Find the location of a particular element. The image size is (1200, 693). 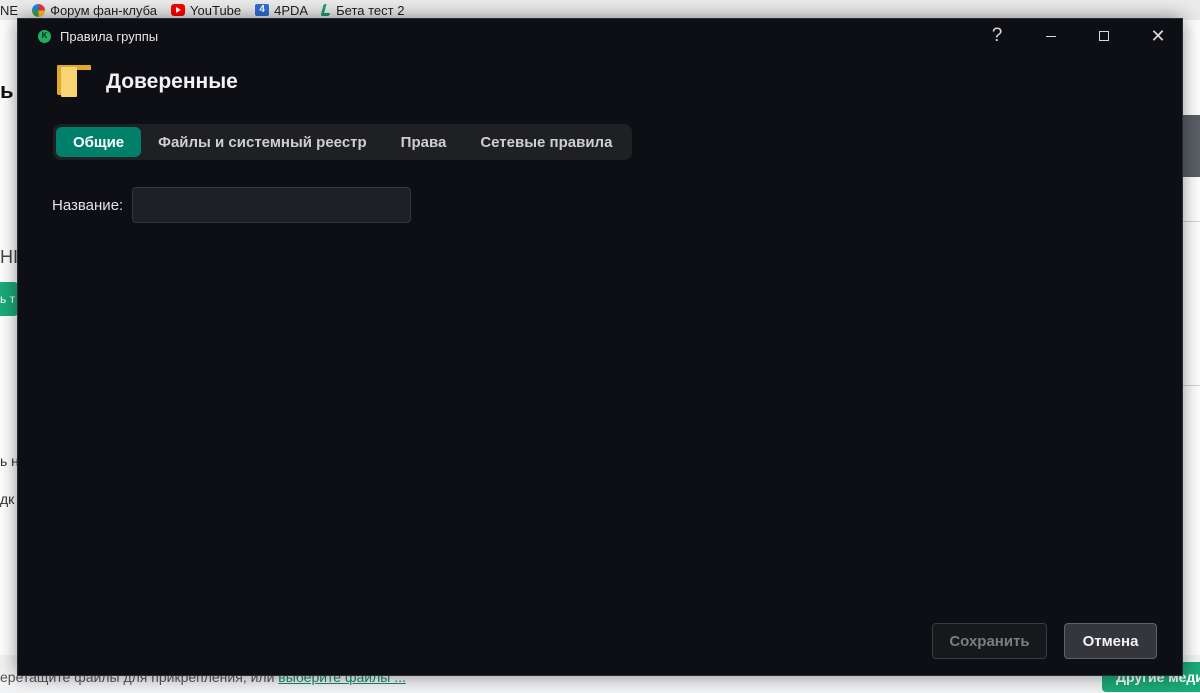

youtube-icon is located at coordinates (178, 10).